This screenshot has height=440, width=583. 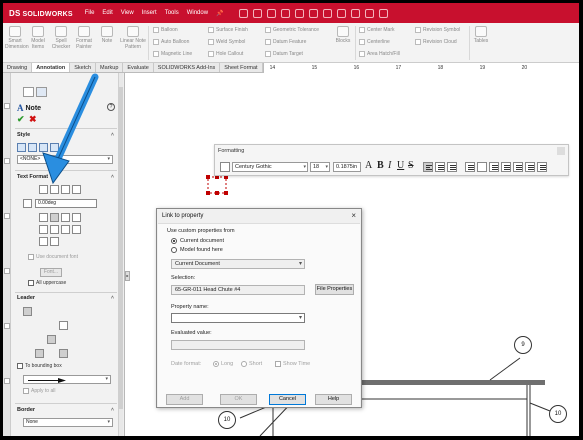 I want to click on bold-button: B, so click(x=380, y=165).